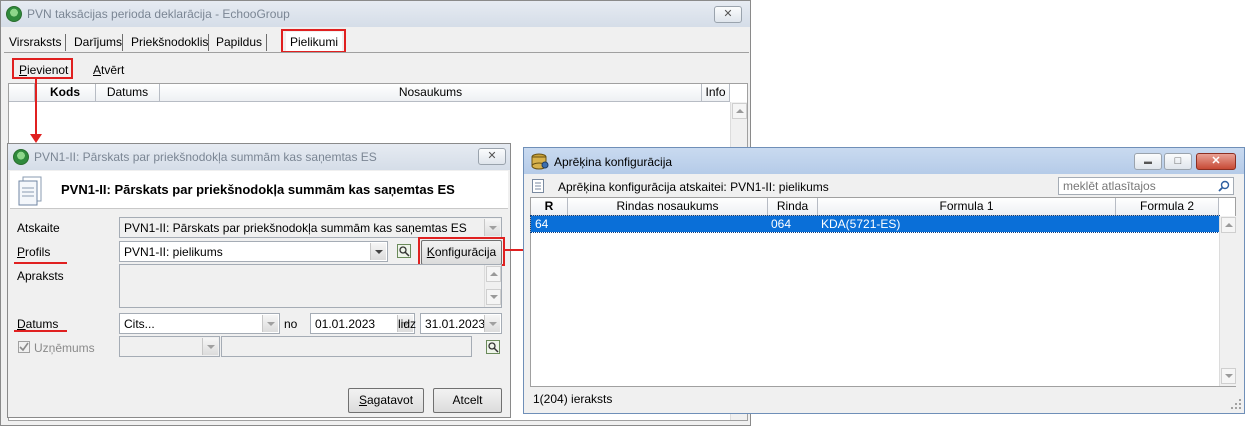 The width and height of the screenshot is (1251, 426). I want to click on company-select, so click(169, 346).